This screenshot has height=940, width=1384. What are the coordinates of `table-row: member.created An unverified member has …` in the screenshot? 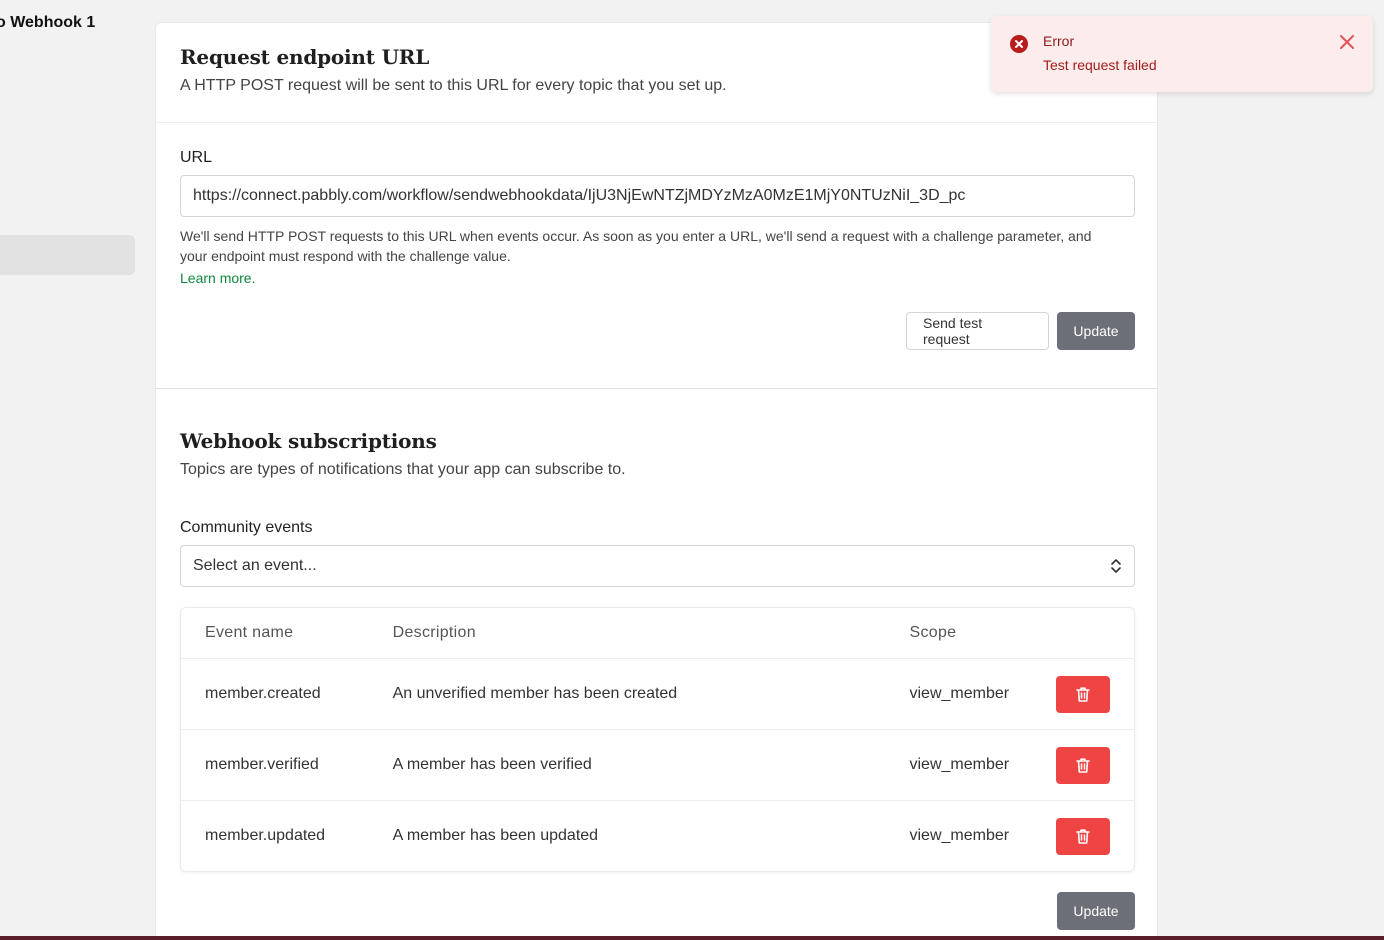 It's located at (657, 693).